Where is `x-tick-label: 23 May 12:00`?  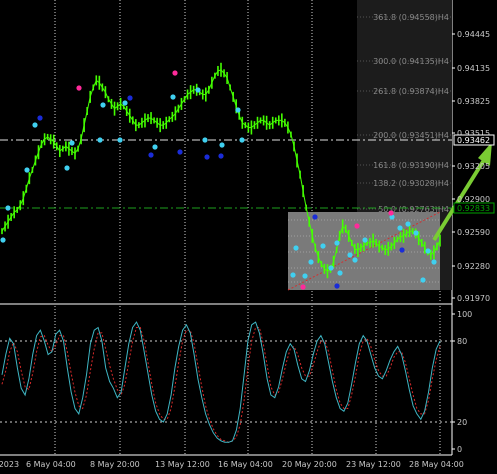
x-tick-label: 23 May 12:00 is located at coordinates (373, 464).